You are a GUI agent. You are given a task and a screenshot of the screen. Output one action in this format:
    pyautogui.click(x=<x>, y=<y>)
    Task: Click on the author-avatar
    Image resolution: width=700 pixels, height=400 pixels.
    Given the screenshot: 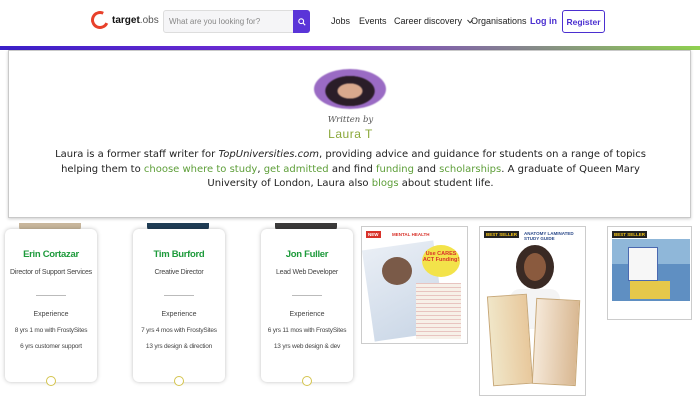 What is the action you would take?
    pyautogui.click(x=350, y=89)
    